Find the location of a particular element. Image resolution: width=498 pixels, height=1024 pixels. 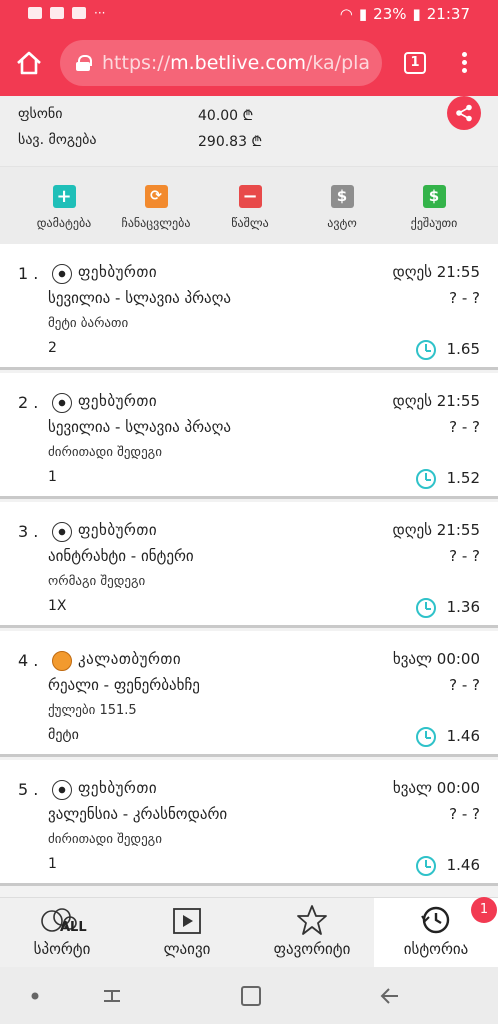

sports-all-text: ALL is located at coordinates (73, 927).